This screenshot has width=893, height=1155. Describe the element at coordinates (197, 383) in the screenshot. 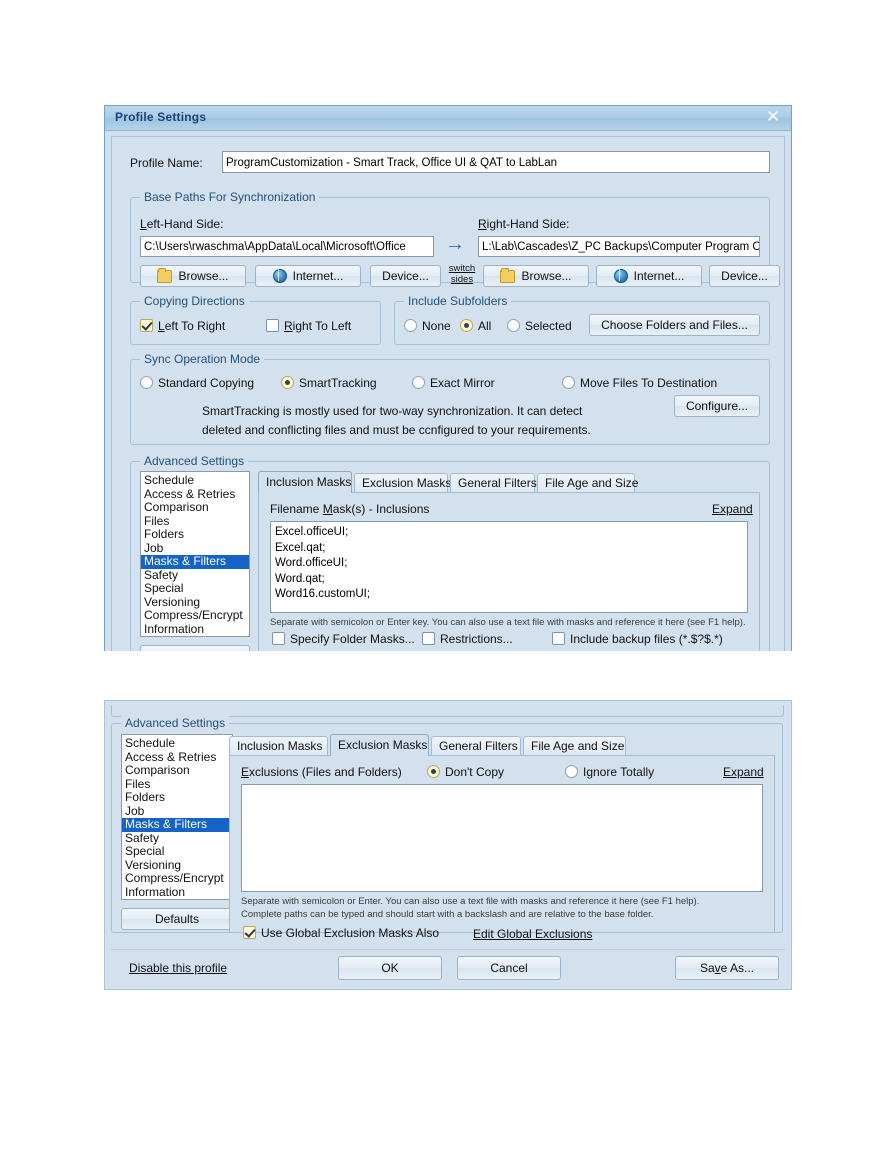

I see `radio-standard-copying: Standard Copying` at that location.